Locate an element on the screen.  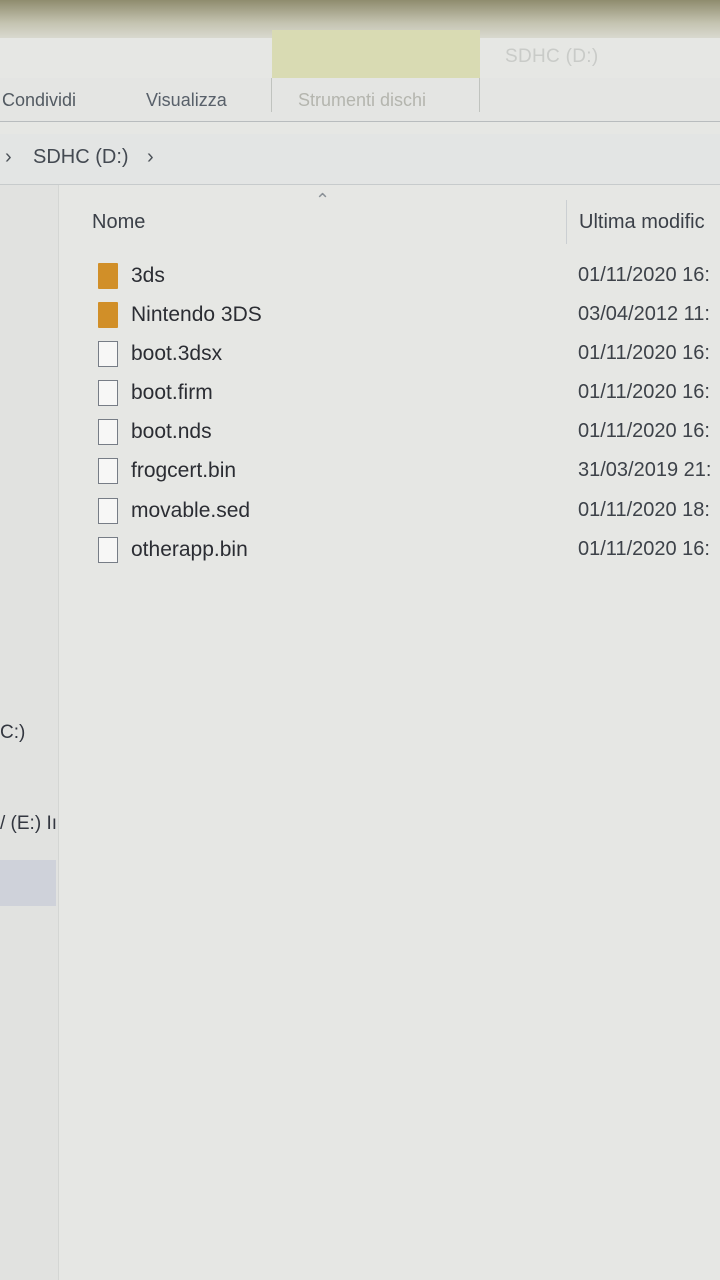
file-name: frogcert.bin is located at coordinates (184, 470).